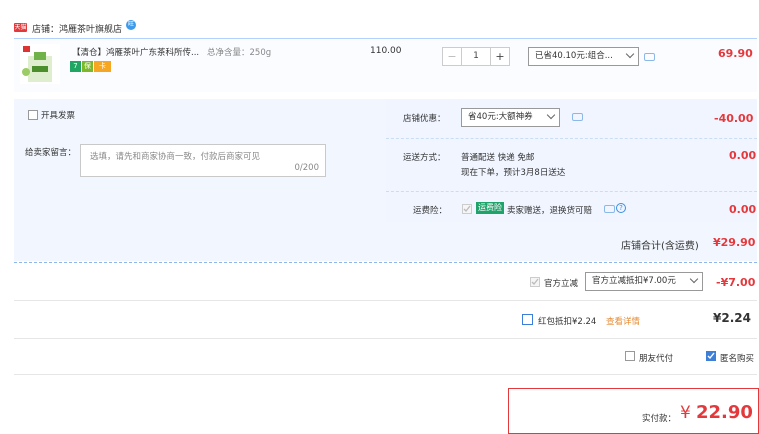  I want to click on product-image, so click(40, 64).